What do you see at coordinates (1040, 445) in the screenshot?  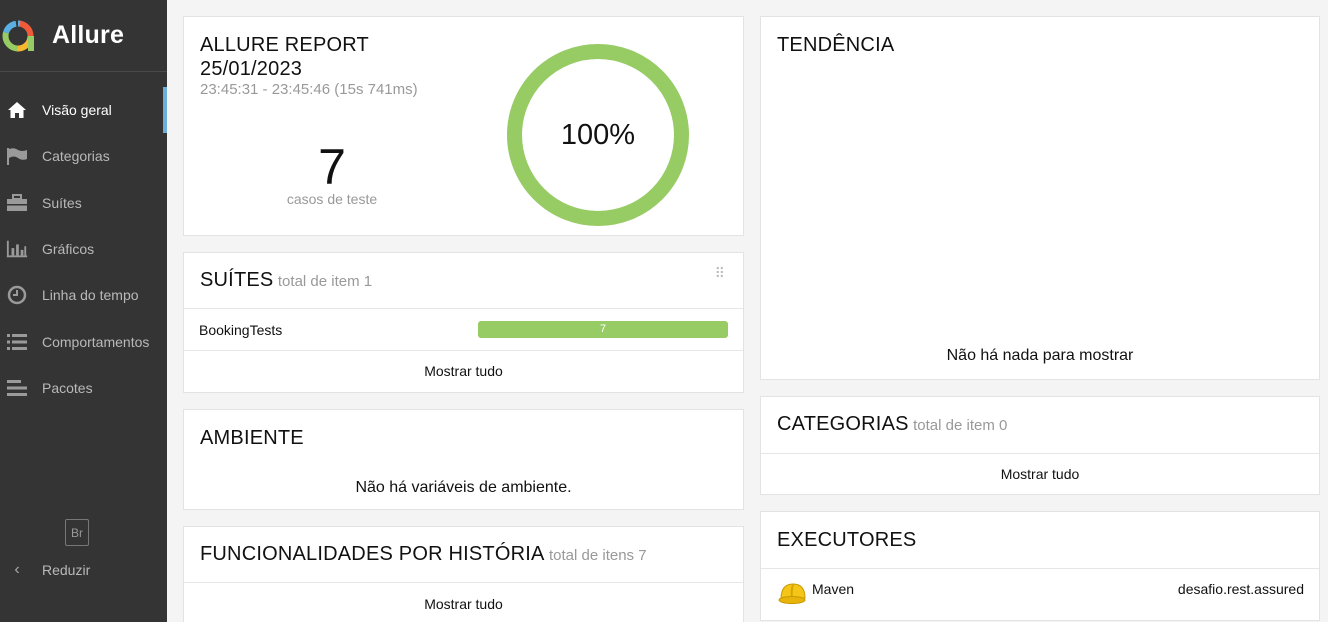 I see `categories-widget: CATEGORIAS total de item 0 Mostrar tudo` at bounding box center [1040, 445].